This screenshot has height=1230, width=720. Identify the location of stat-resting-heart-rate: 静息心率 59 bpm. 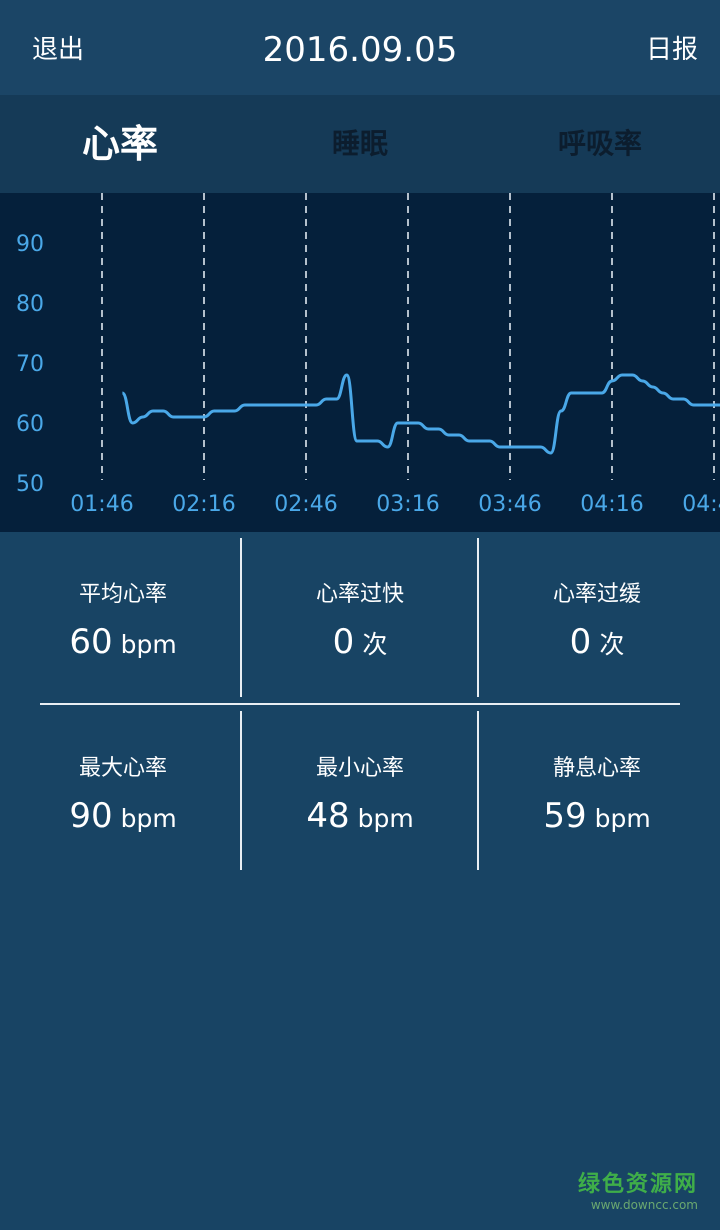
(597, 797).